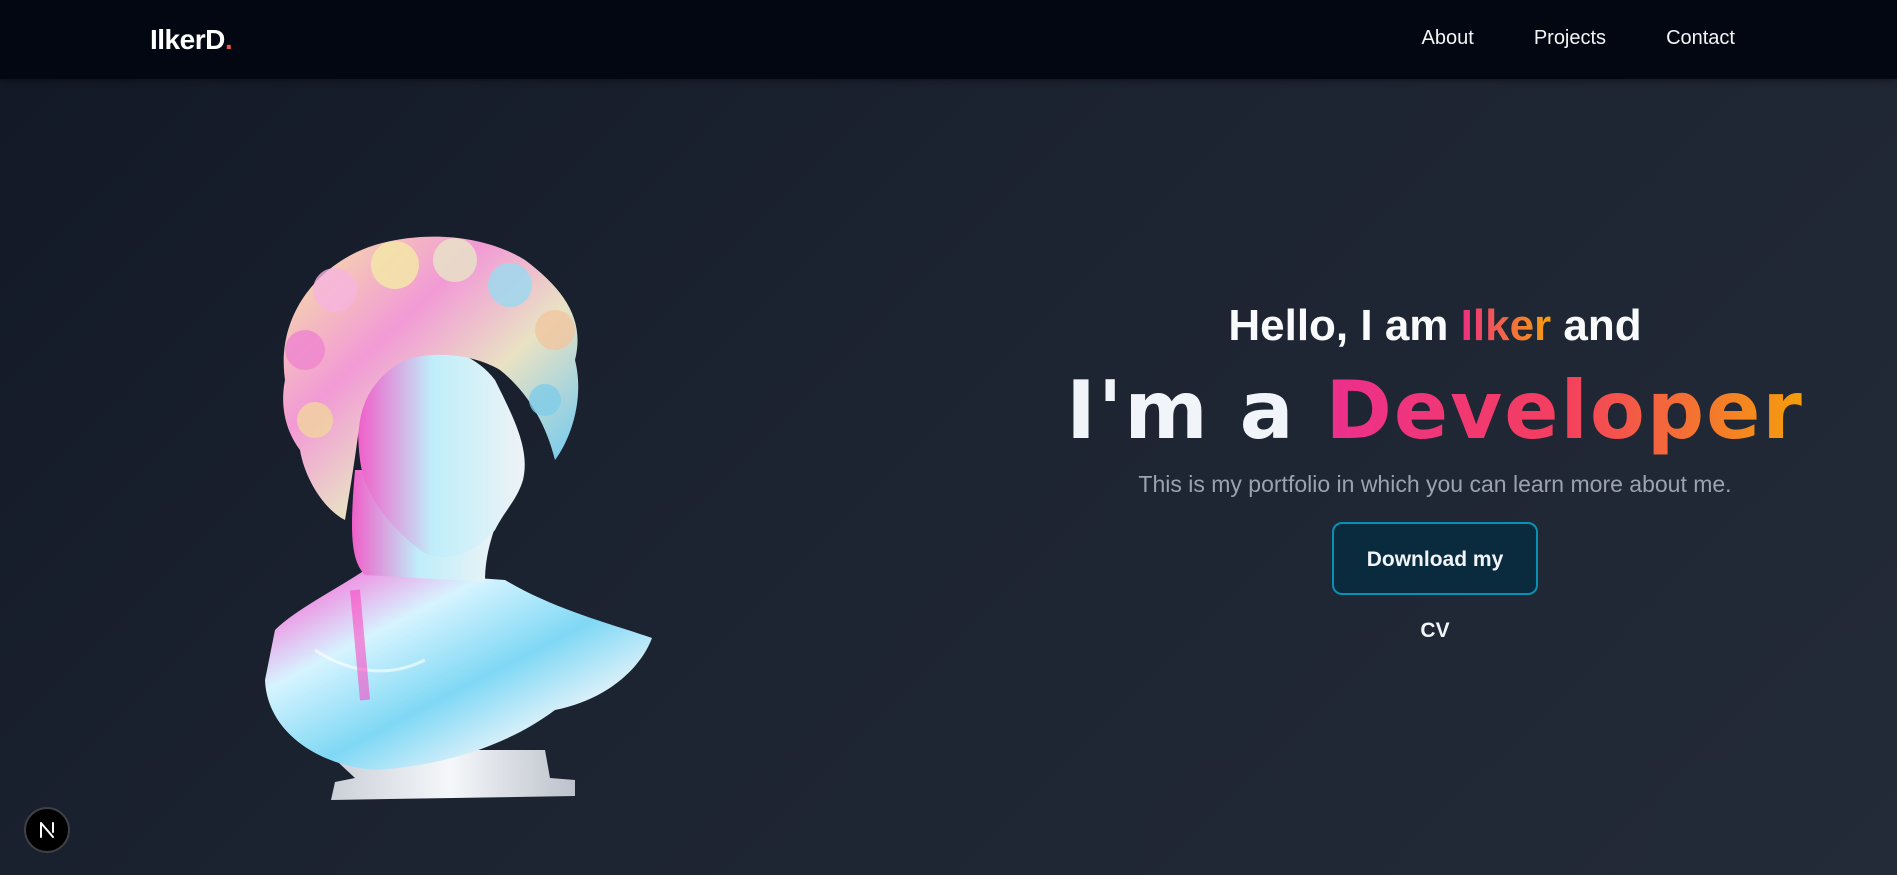 The width and height of the screenshot is (1897, 875). I want to click on main-nav: About Projects Contact, so click(1578, 38).